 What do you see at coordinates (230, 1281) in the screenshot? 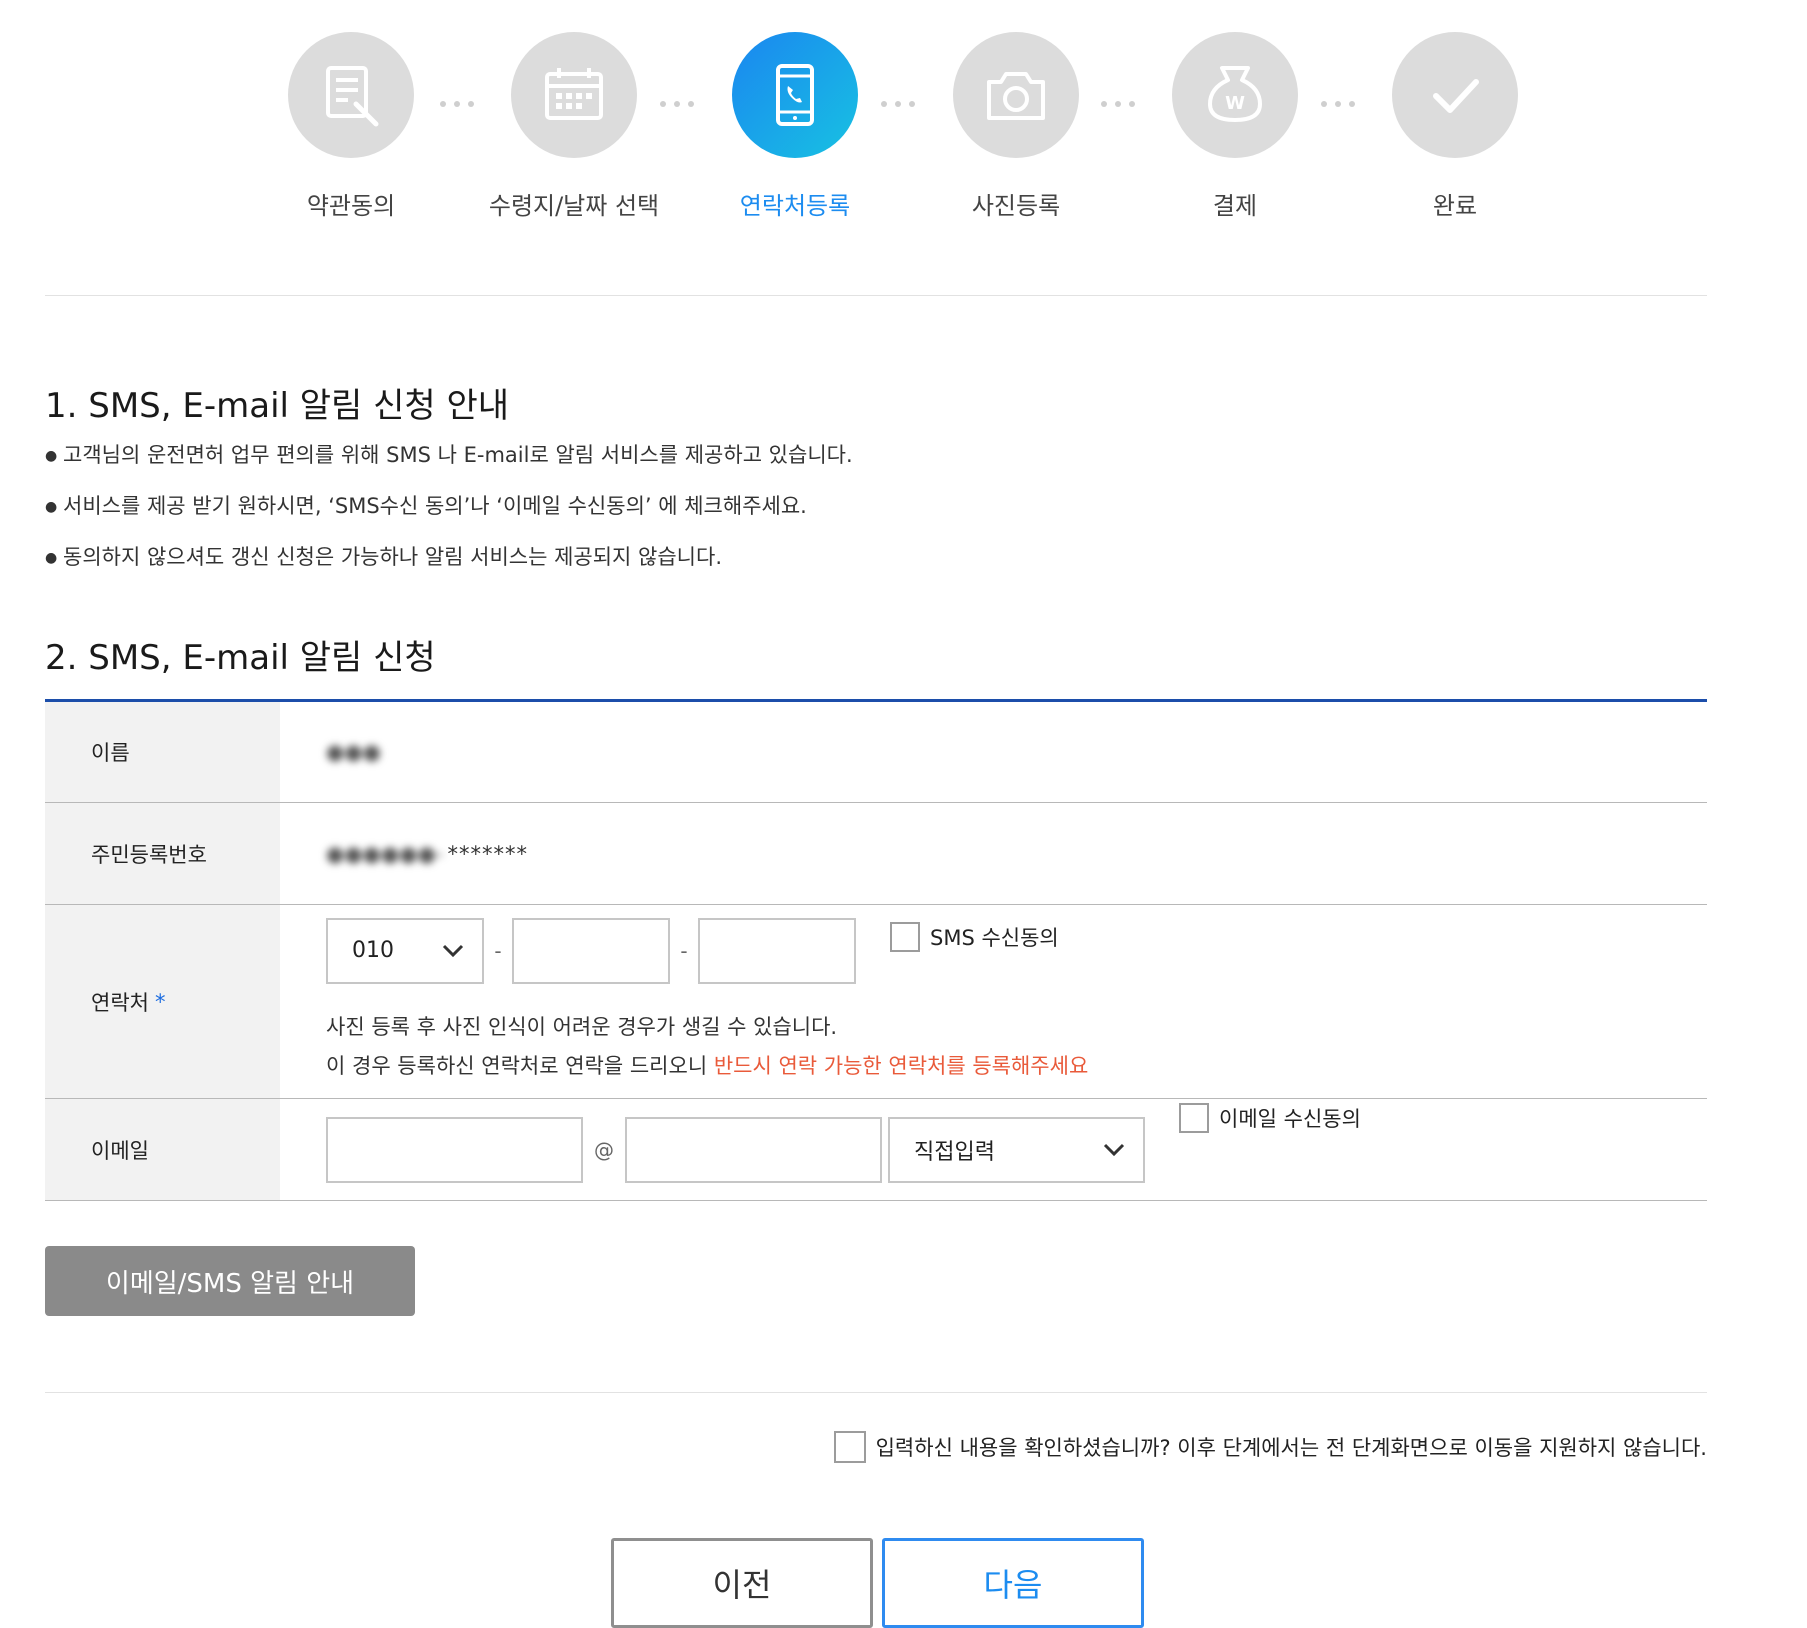
I see `notification-guide-button: 이메일/SMS 알림 안내` at bounding box center [230, 1281].